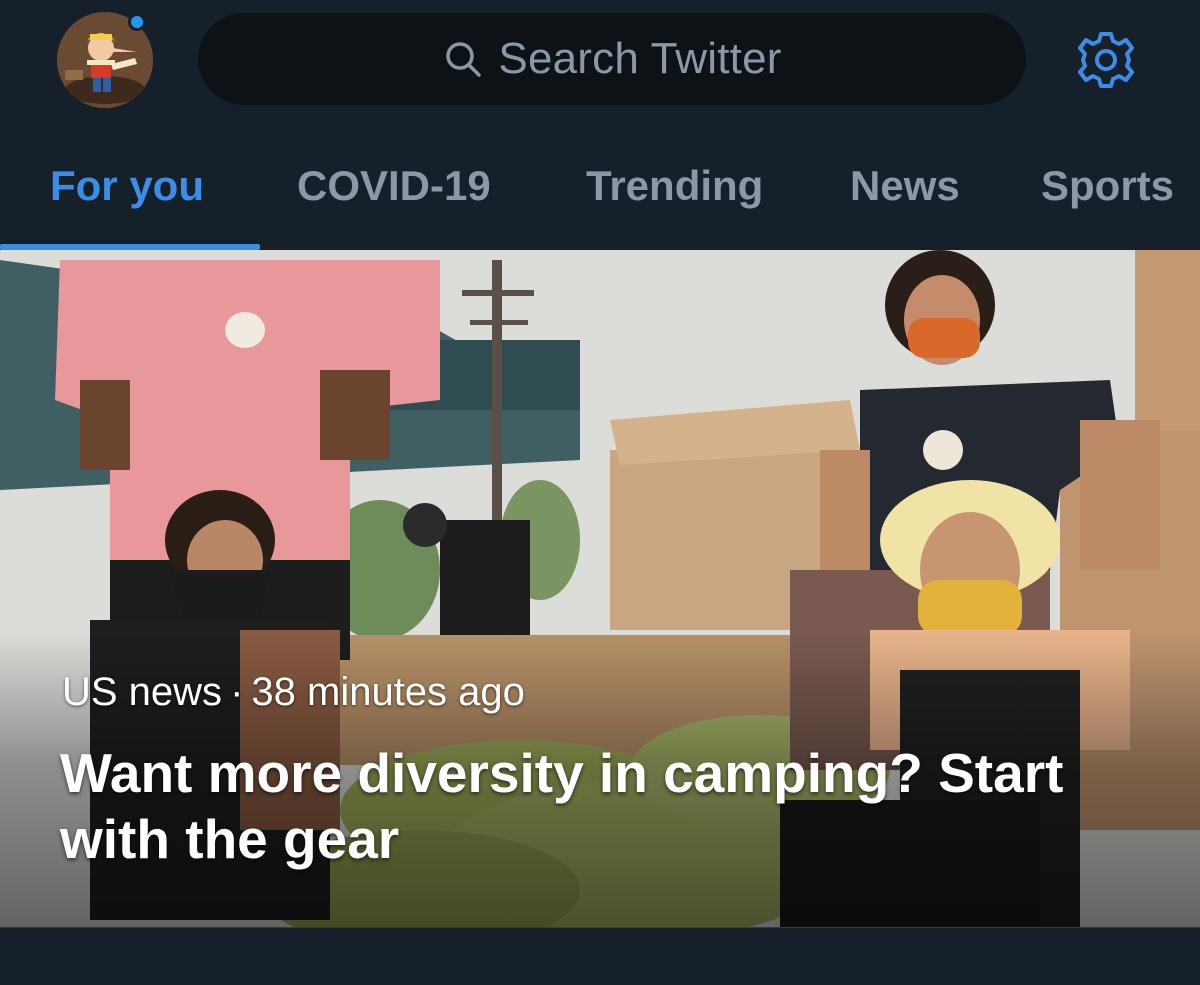 The image size is (1200, 985). I want to click on search-bar: Search Twitter, so click(612, 59).